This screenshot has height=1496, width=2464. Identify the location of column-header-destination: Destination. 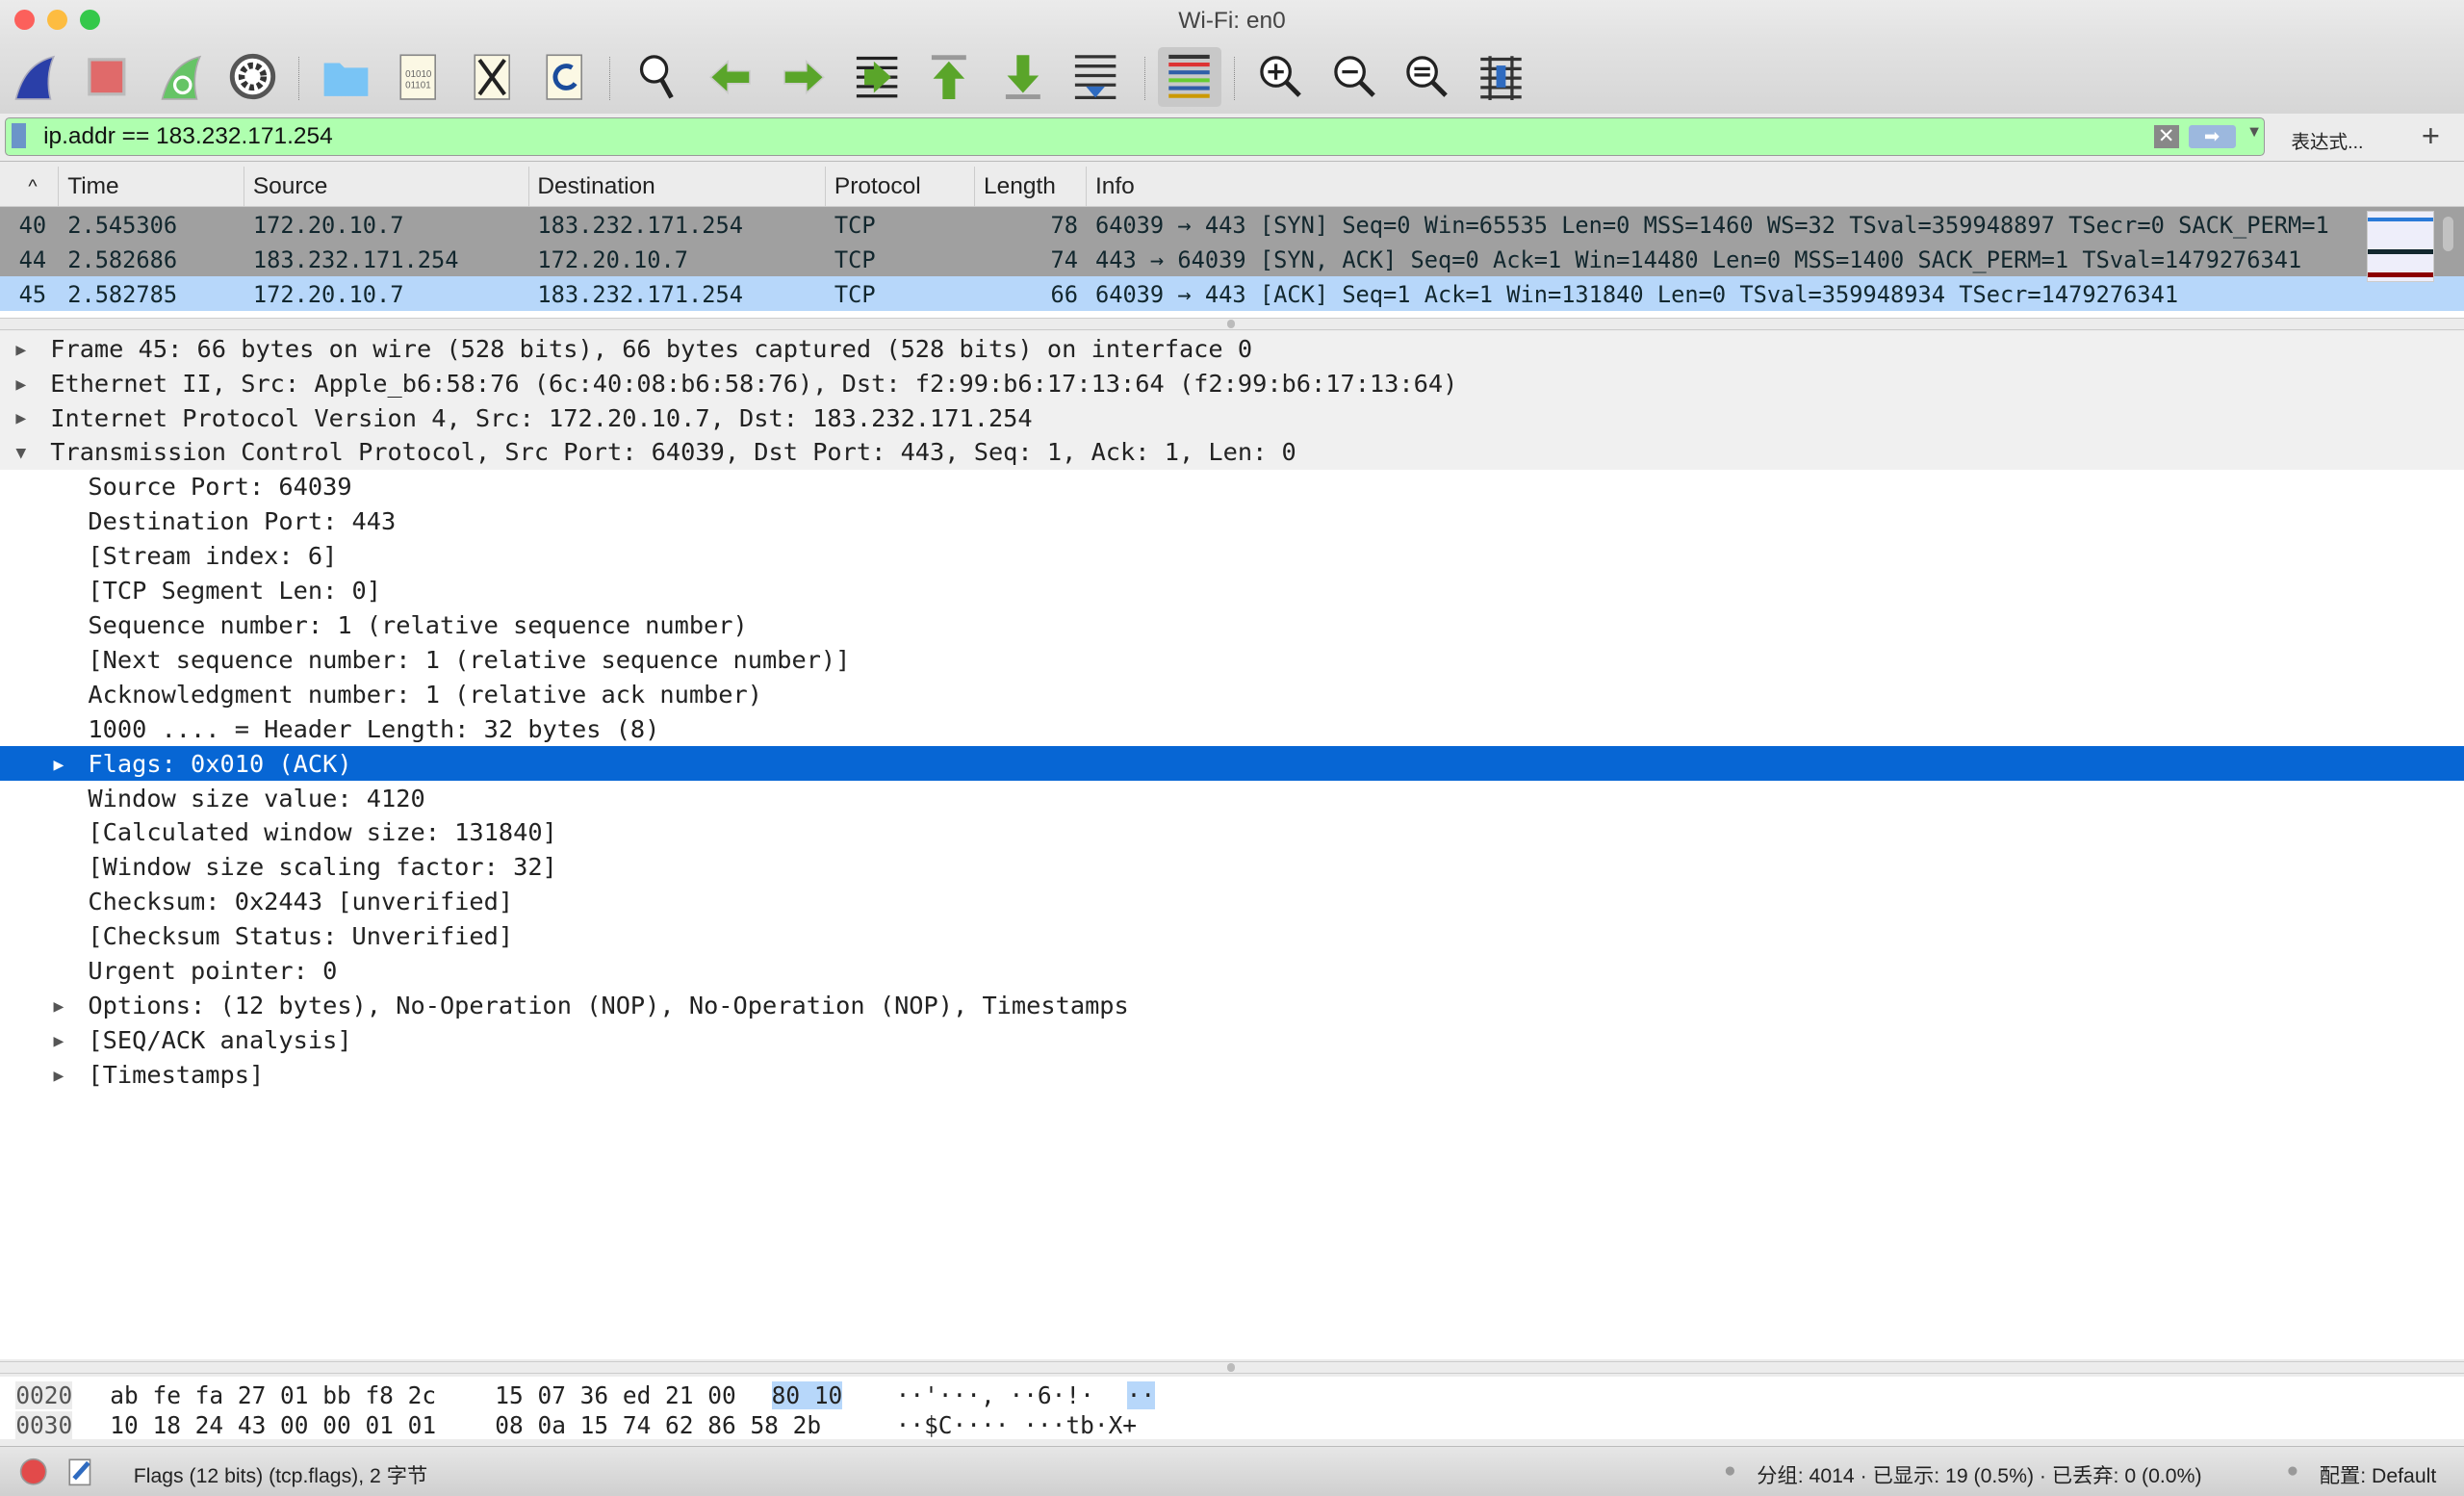
(595, 187).